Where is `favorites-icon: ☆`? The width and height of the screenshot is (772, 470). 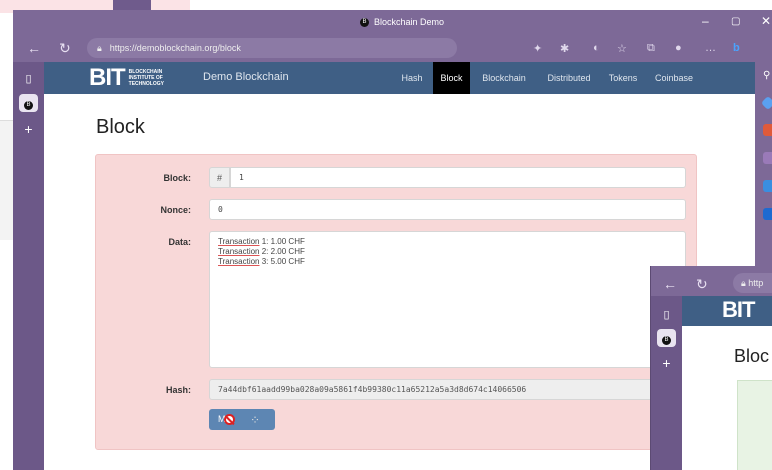 favorites-icon: ☆ is located at coordinates (622, 48).